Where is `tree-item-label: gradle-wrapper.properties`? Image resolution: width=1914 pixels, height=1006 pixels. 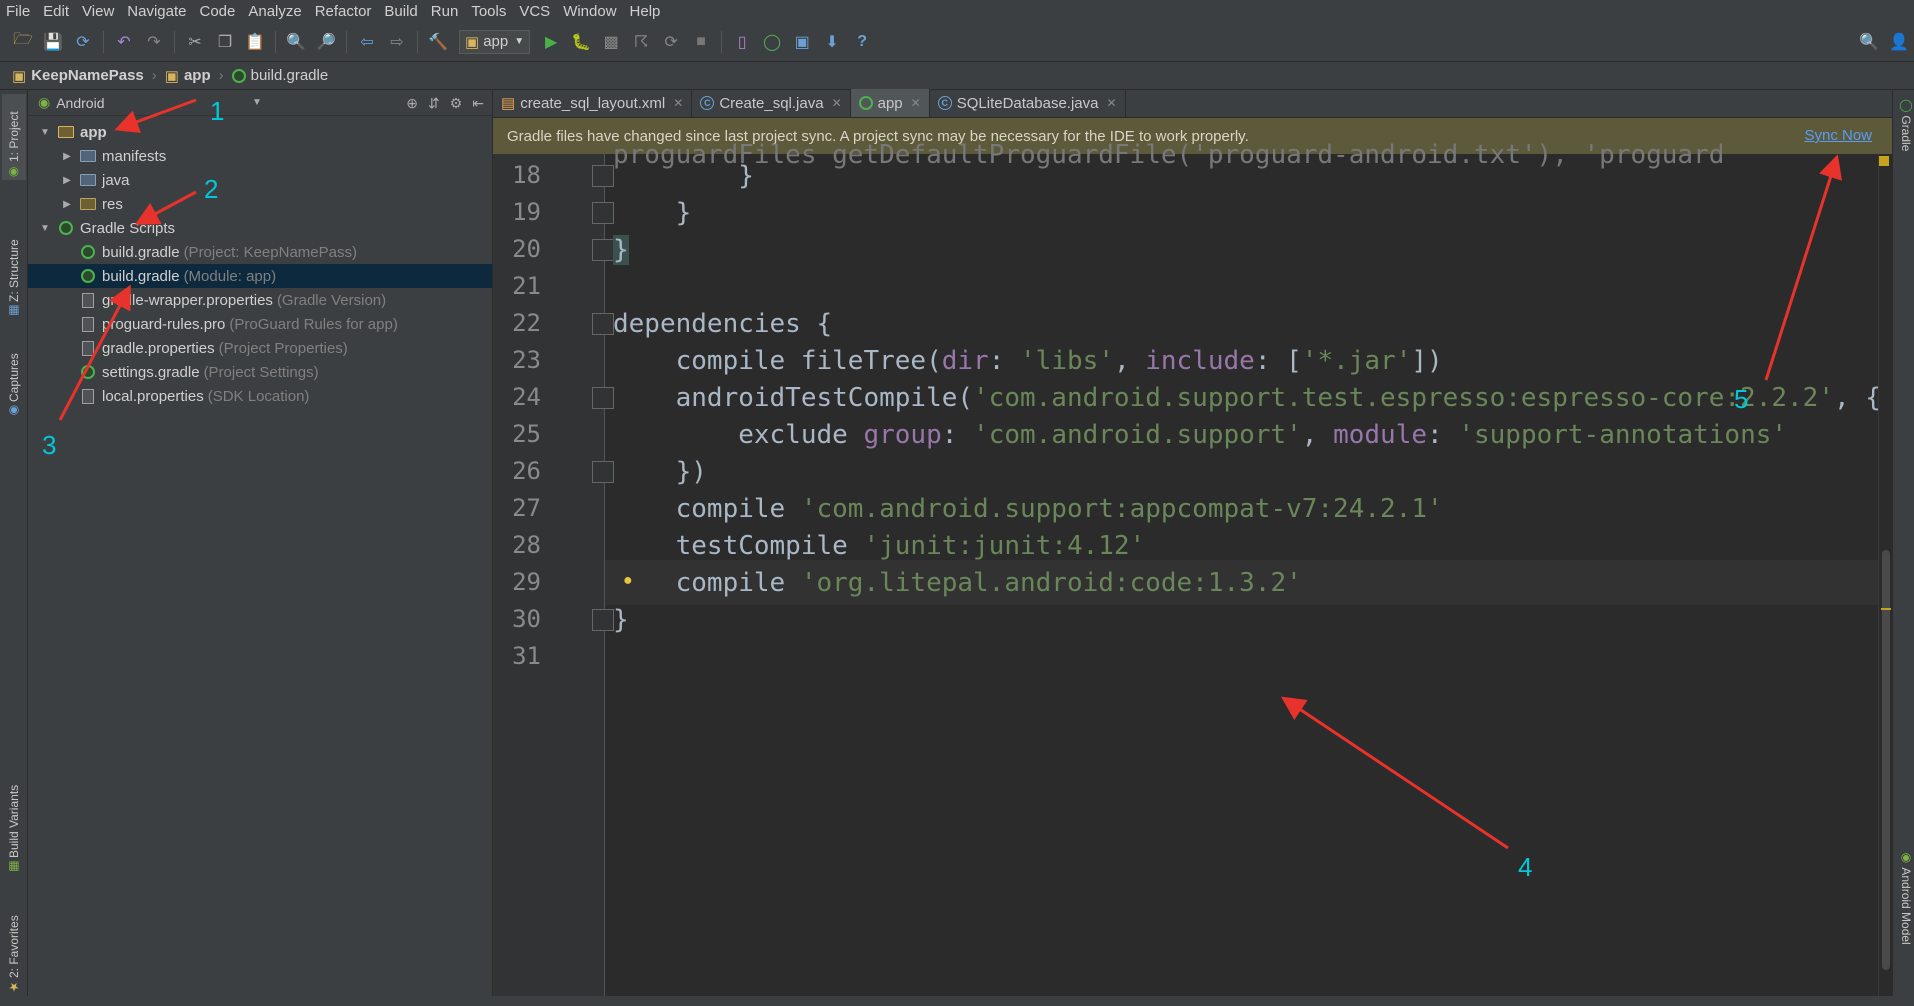 tree-item-label: gradle-wrapper.properties is located at coordinates (187, 300).